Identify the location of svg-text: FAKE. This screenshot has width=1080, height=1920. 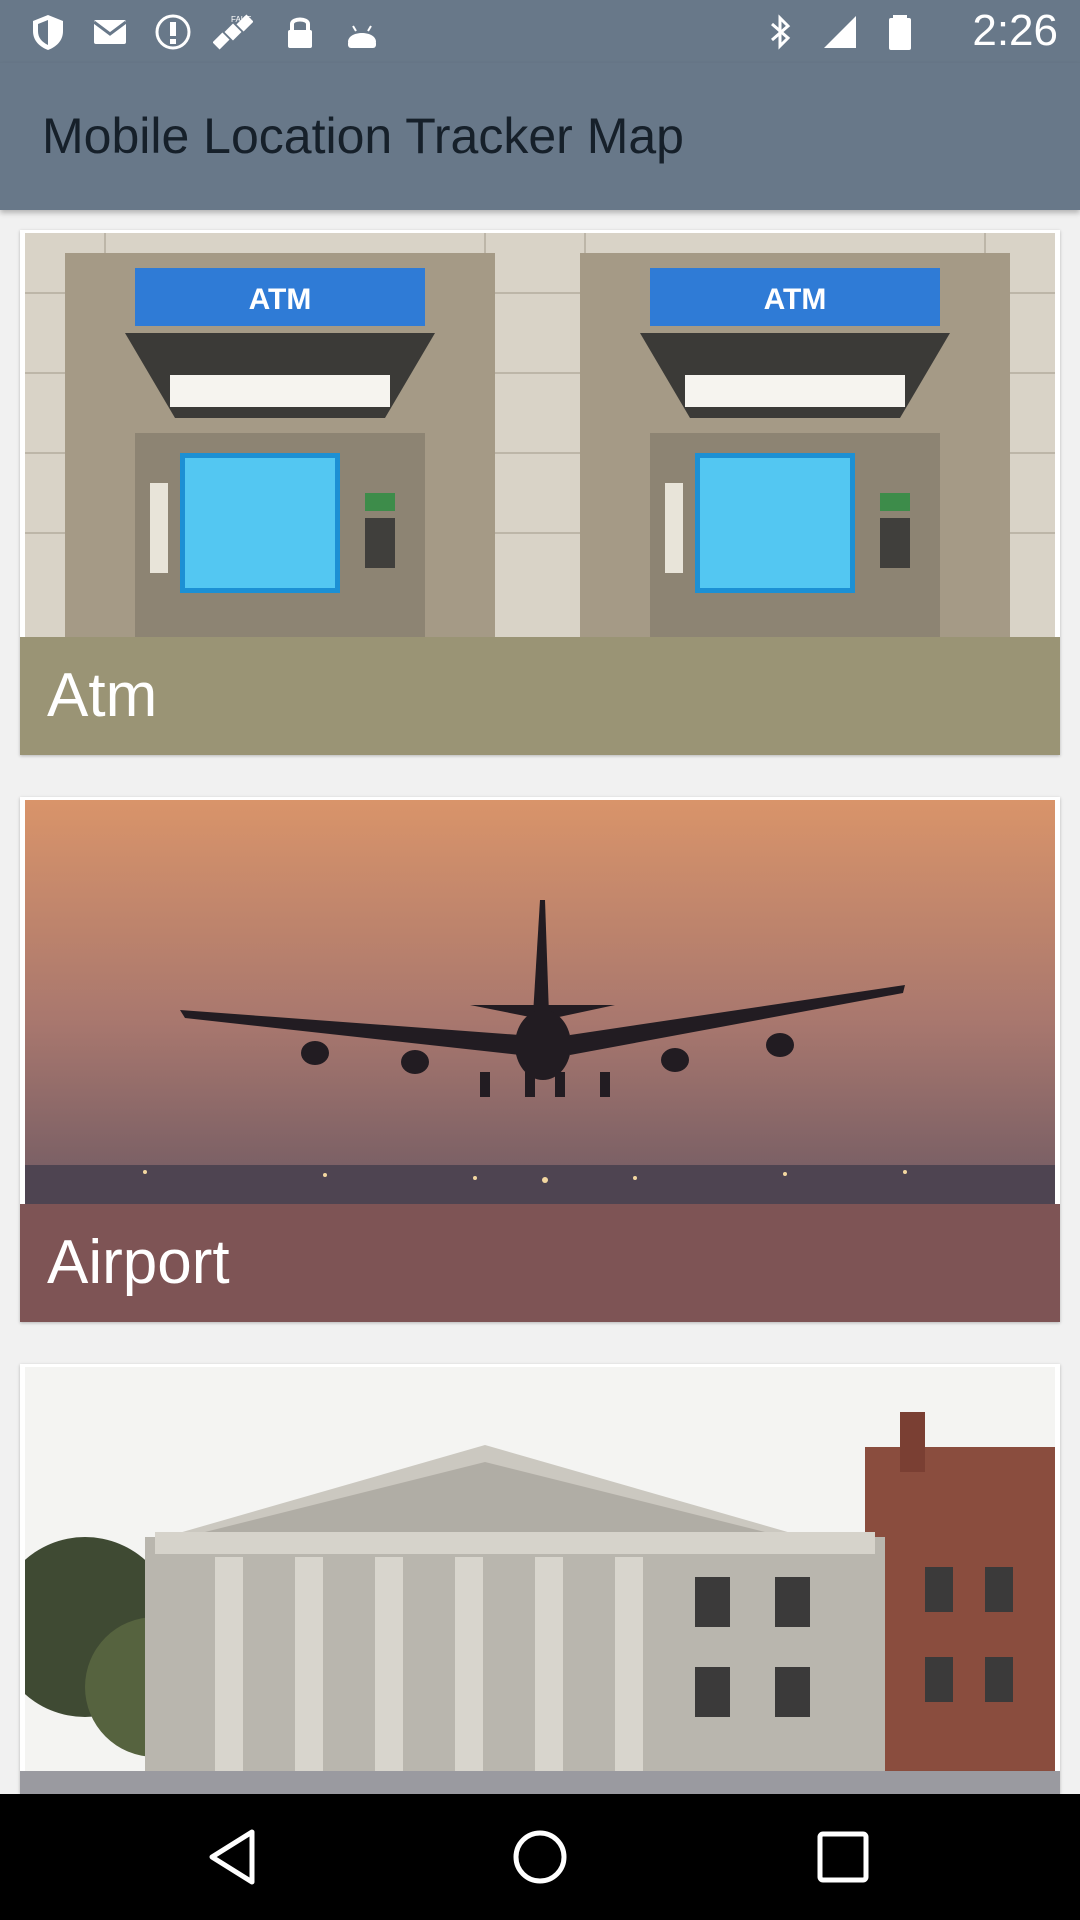
(241, 19).